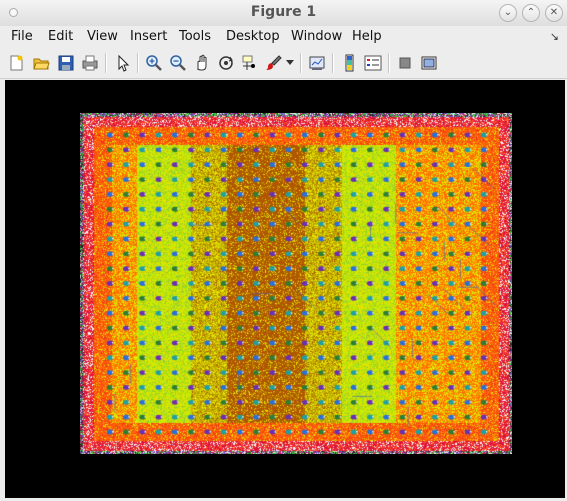 Image resolution: width=567 pixels, height=501 pixels. Describe the element at coordinates (531, 13) in the screenshot. I see `maximize-button: ⌃` at that location.